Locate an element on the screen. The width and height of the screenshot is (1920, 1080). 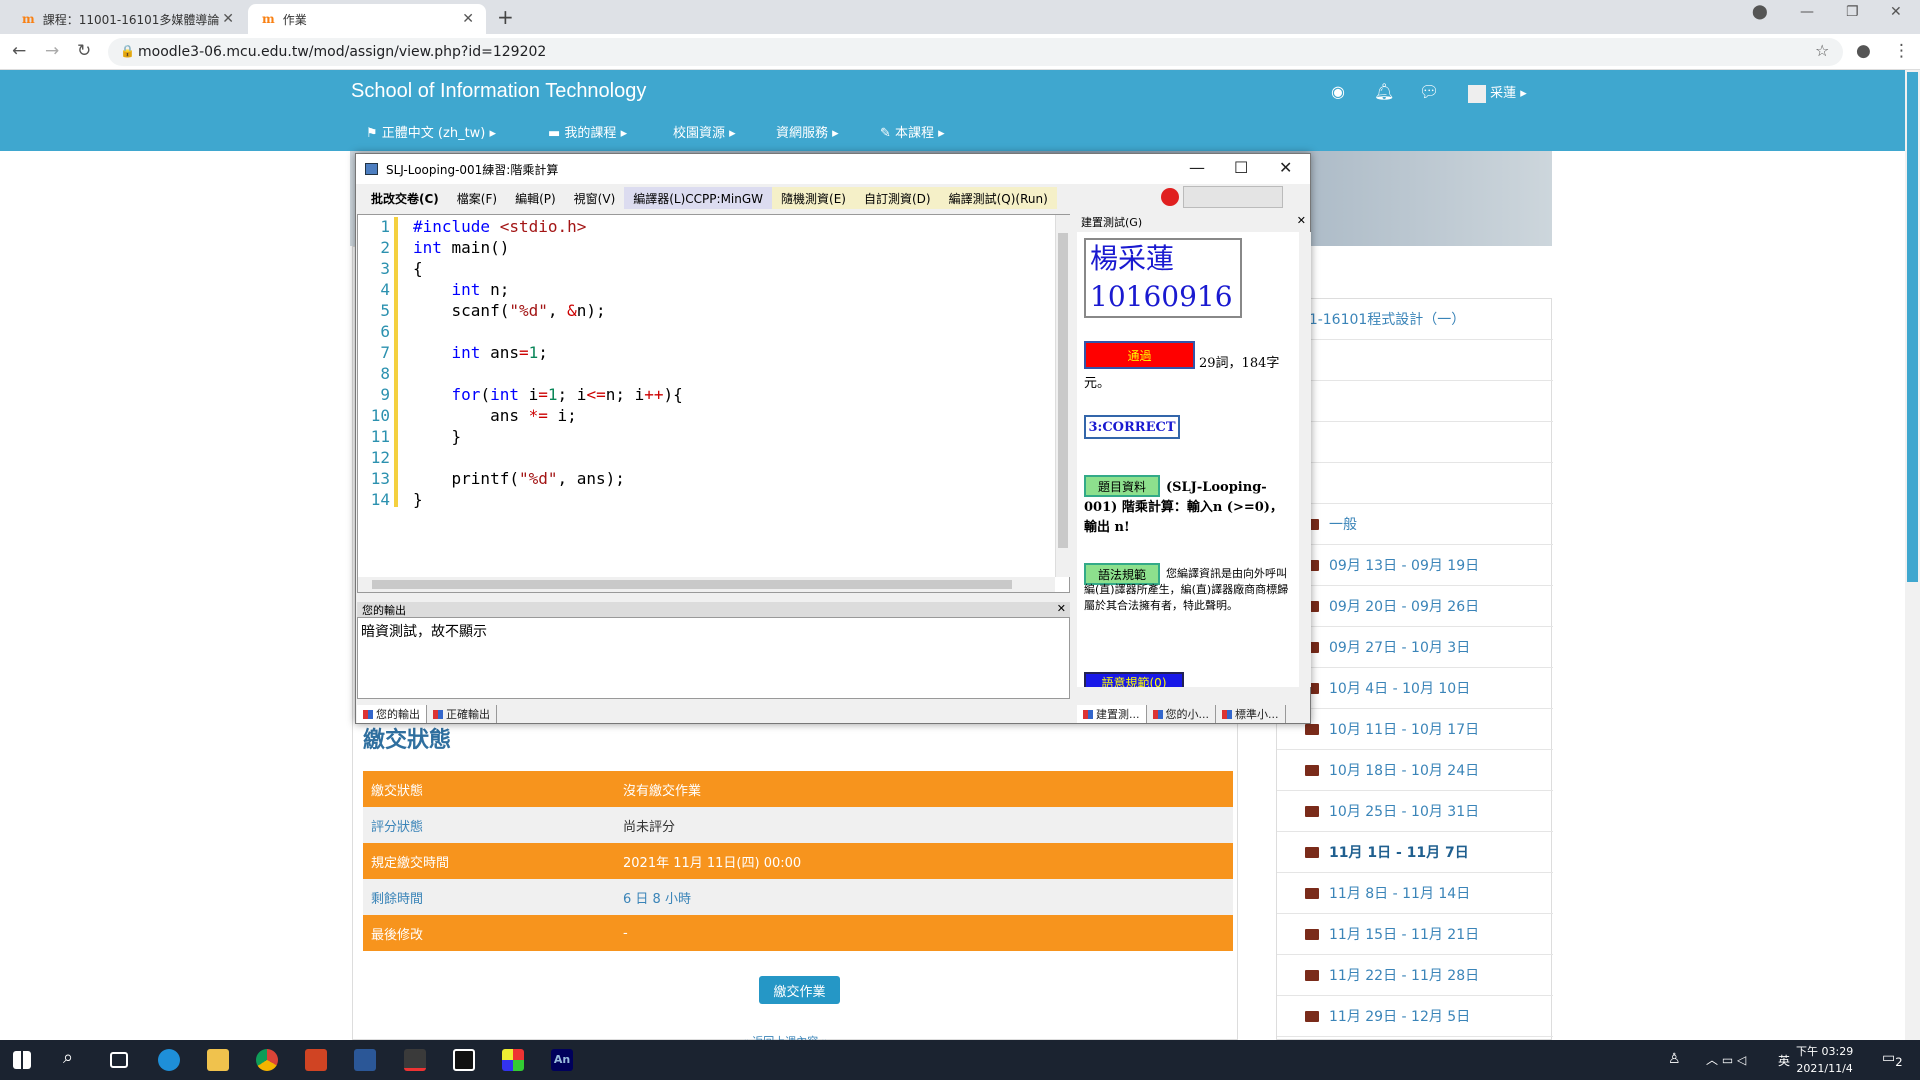
start-icon is located at coordinates (22, 1060).